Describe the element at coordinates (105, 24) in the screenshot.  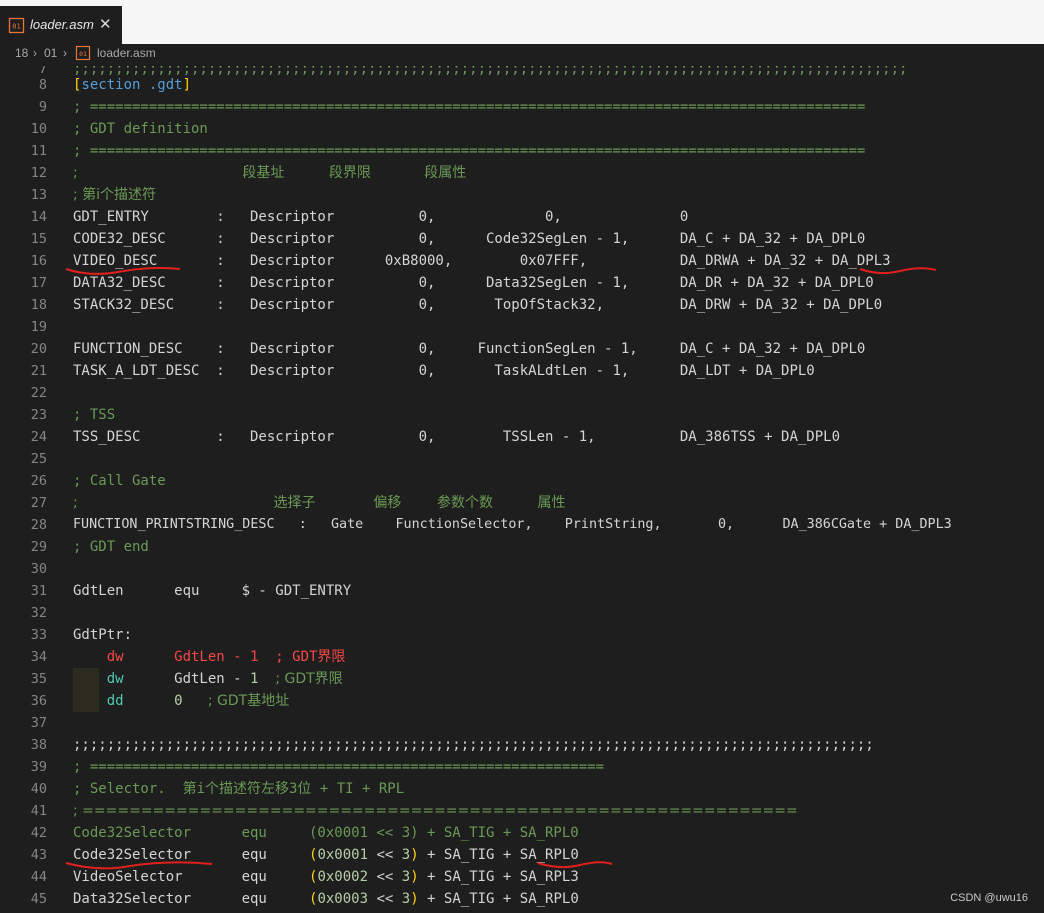
I see `close-icon: ✕` at that location.